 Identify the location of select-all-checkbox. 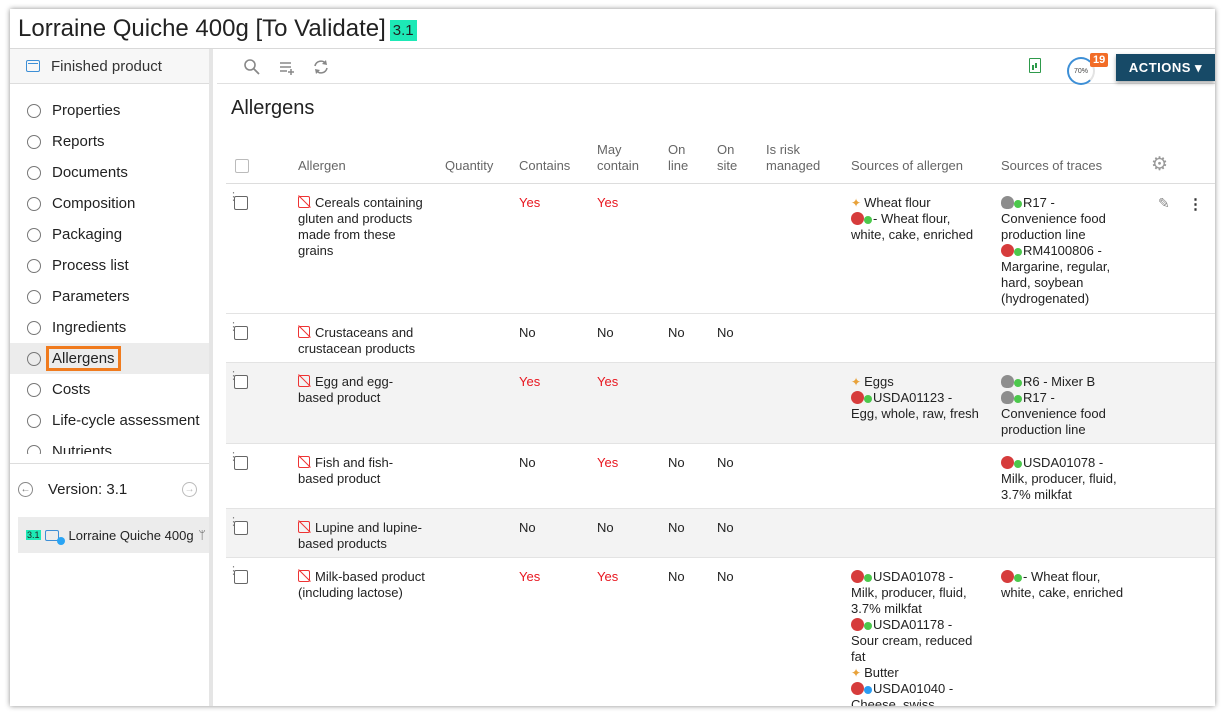
(242, 166).